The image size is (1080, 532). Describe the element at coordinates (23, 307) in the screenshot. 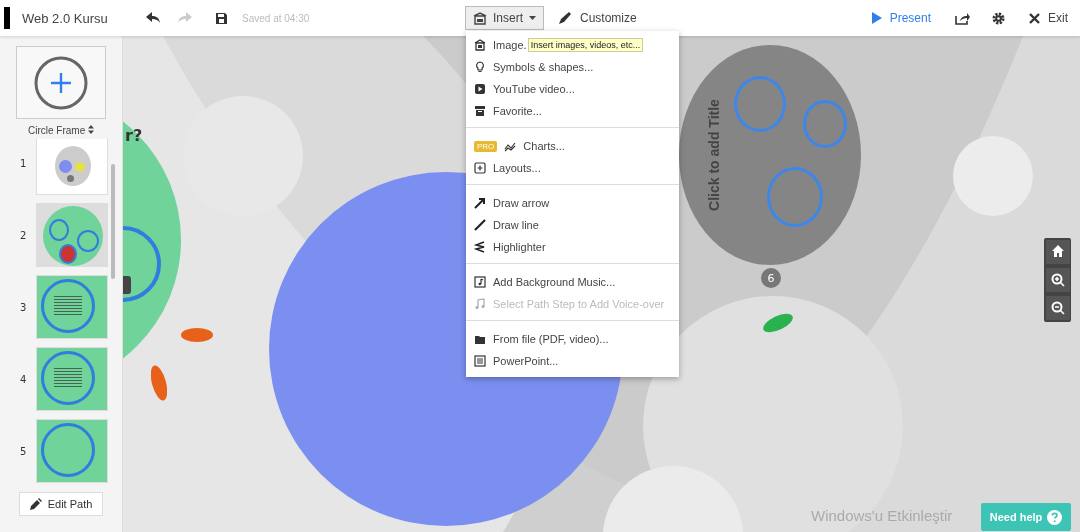

I see `step-number: 3` at that location.